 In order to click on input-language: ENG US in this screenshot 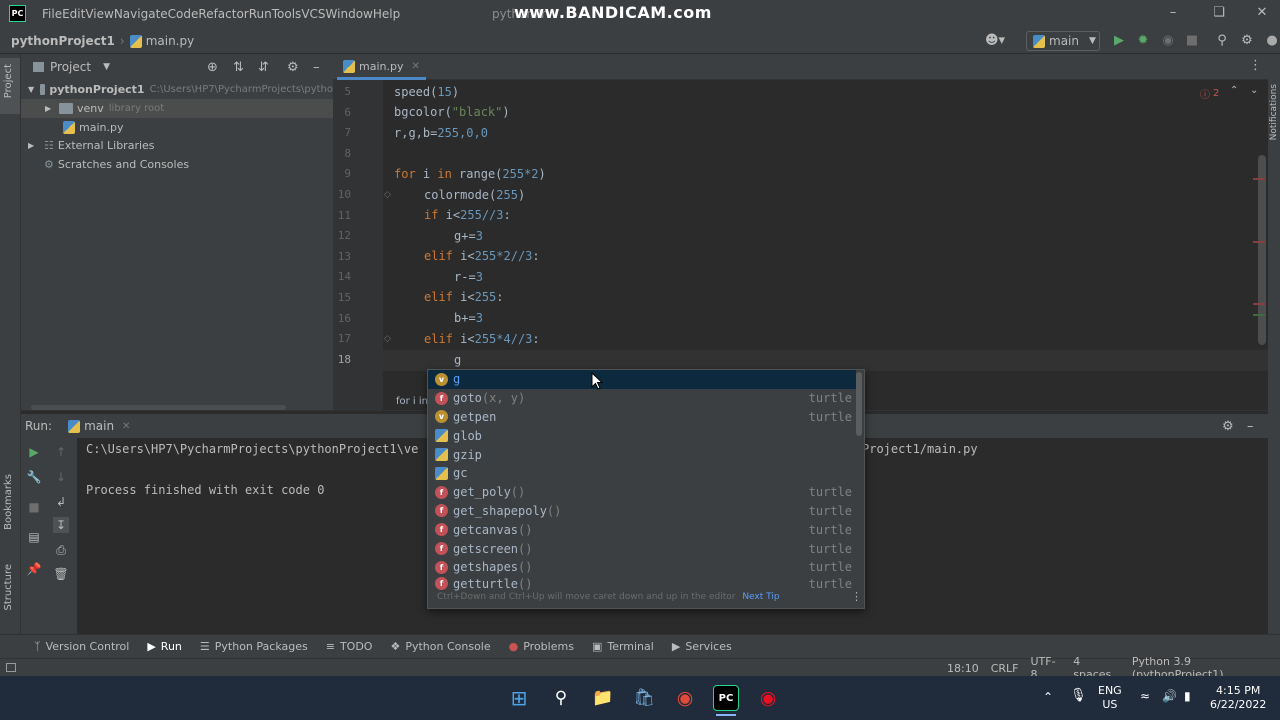, I will do `click(1110, 698)`.